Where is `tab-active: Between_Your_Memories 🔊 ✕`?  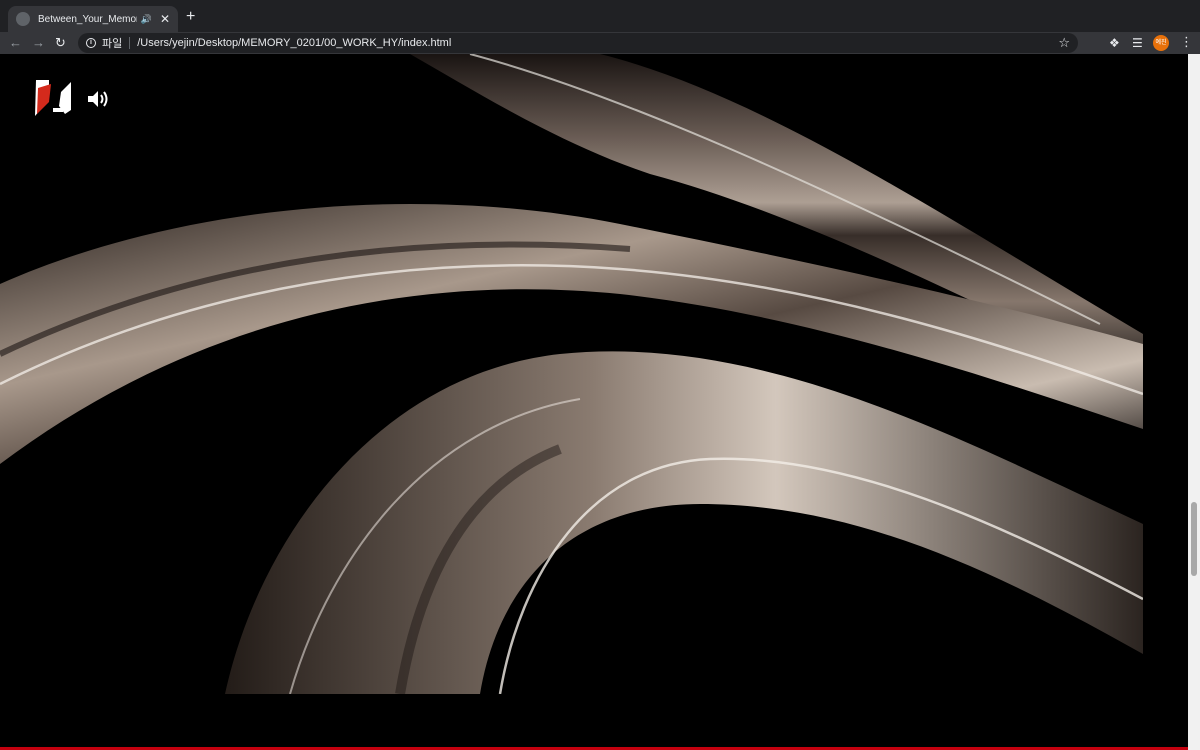
tab-active: Between_Your_Memories 🔊 ✕ is located at coordinates (93, 19).